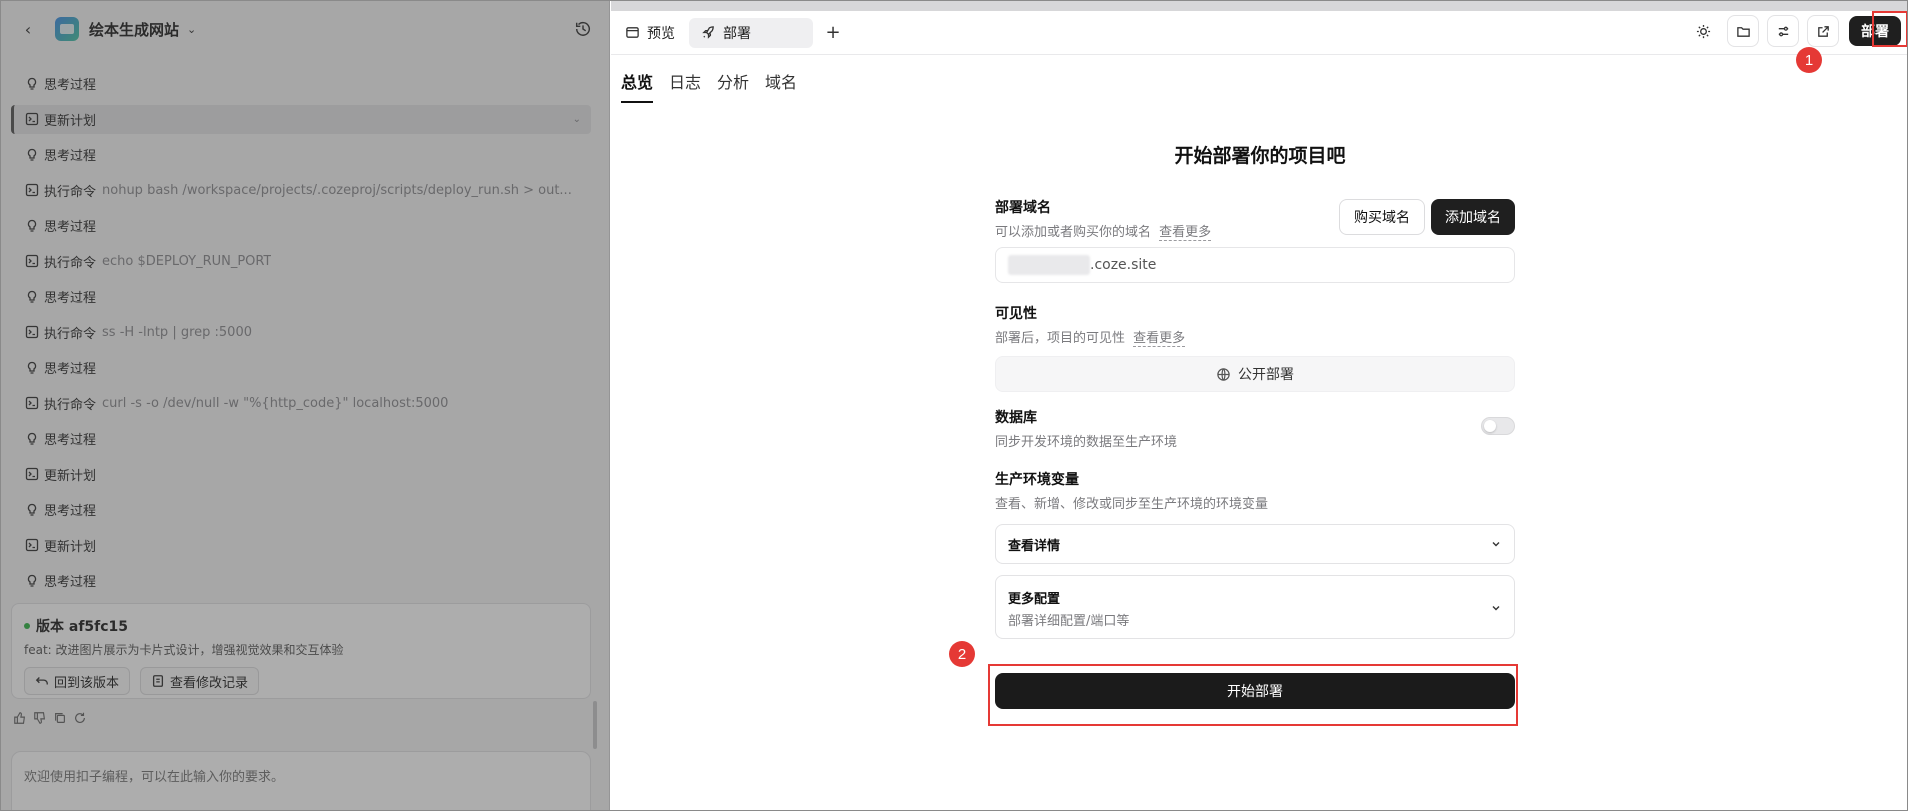 The height and width of the screenshot is (811, 1908). What do you see at coordinates (1260, 156) in the screenshot?
I see `page-title: 开始部署你的项目吧` at bounding box center [1260, 156].